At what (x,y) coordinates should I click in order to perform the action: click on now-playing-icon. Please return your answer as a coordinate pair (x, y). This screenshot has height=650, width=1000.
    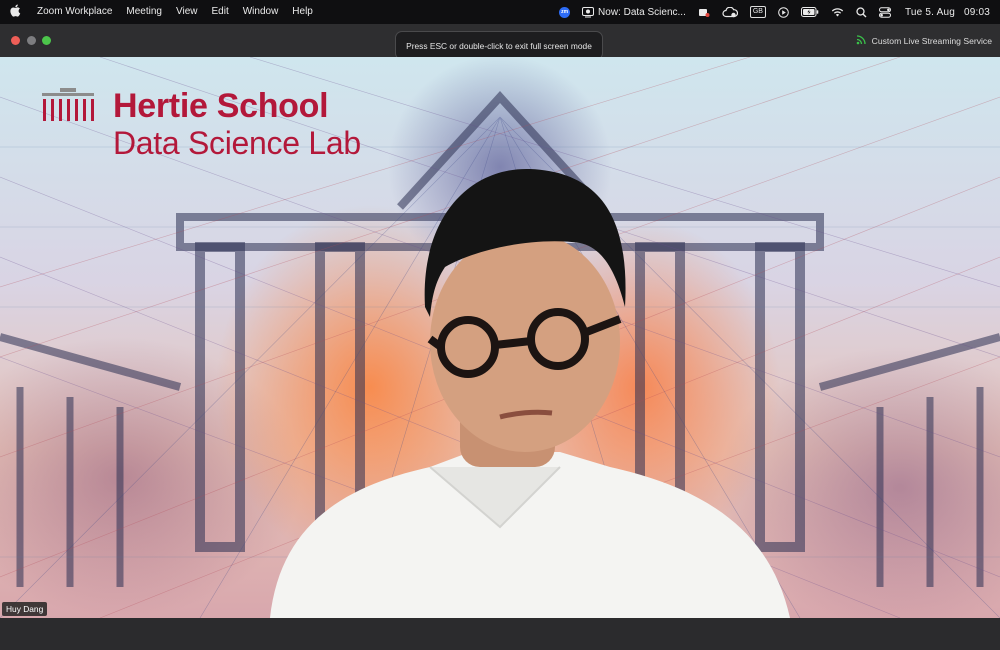
    Looking at the image, I should click on (588, 12).